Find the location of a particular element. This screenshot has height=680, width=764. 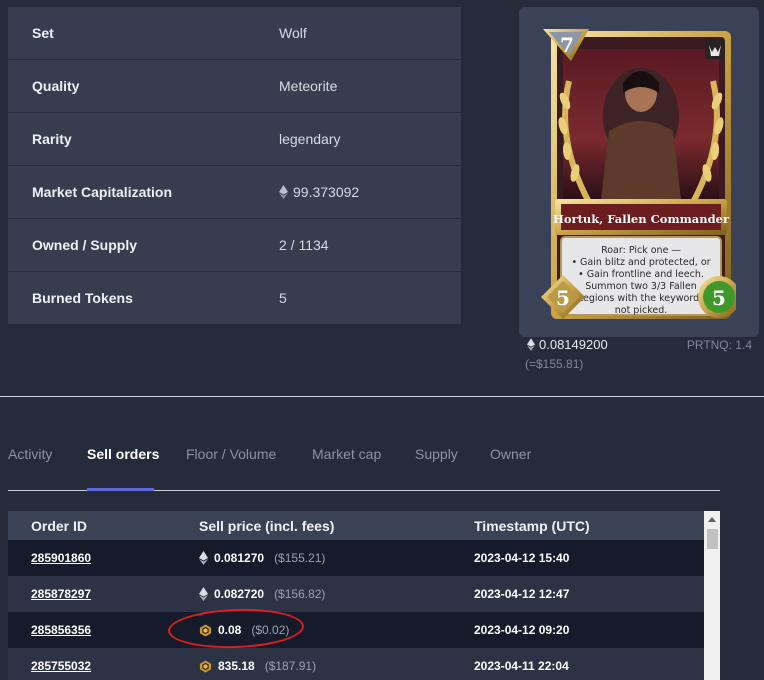

tab-market-cap: Market cap is located at coordinates (346, 454).